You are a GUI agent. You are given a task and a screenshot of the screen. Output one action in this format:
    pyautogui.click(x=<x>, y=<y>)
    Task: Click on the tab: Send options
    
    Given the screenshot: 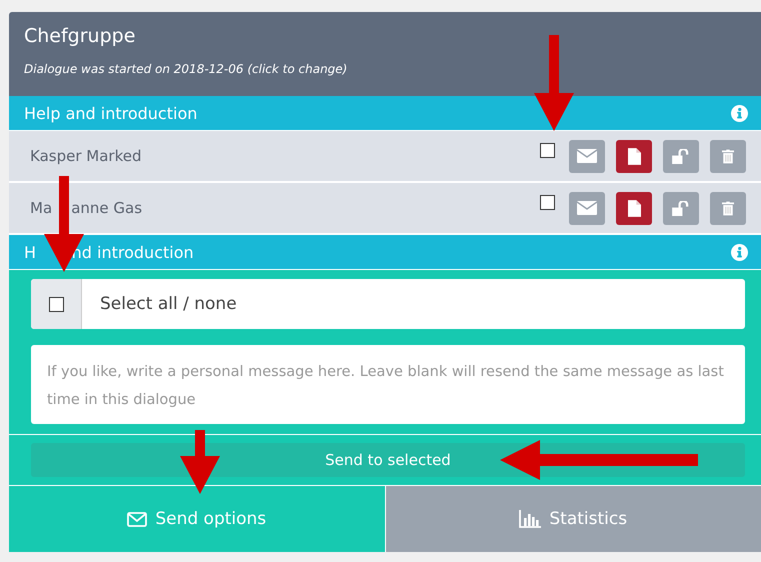 What is the action you would take?
    pyautogui.click(x=197, y=519)
    